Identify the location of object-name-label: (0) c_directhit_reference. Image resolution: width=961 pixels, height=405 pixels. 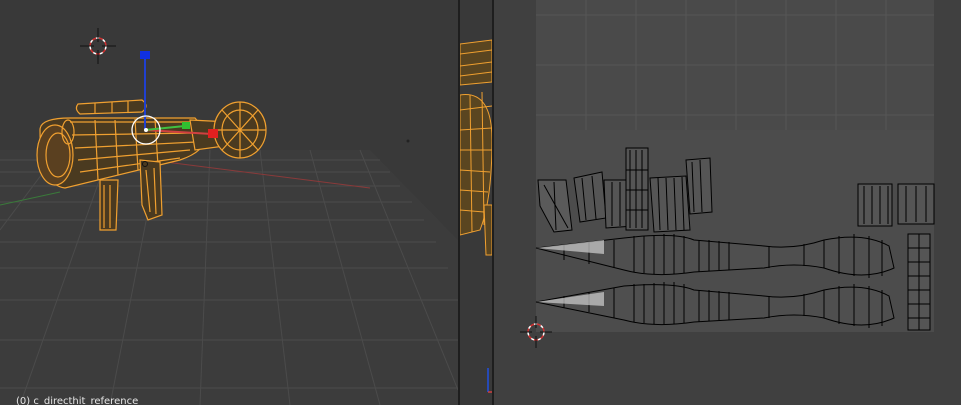
(77, 400).